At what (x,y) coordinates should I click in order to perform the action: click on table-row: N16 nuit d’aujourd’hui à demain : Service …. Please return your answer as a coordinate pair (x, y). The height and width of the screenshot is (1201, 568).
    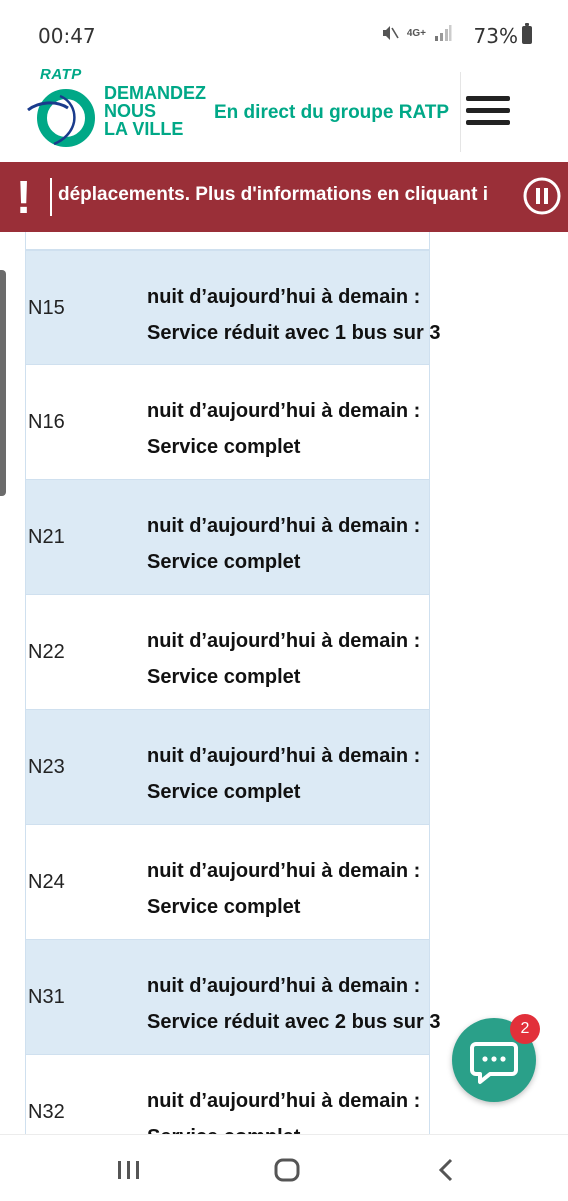
    Looking at the image, I should click on (227, 422).